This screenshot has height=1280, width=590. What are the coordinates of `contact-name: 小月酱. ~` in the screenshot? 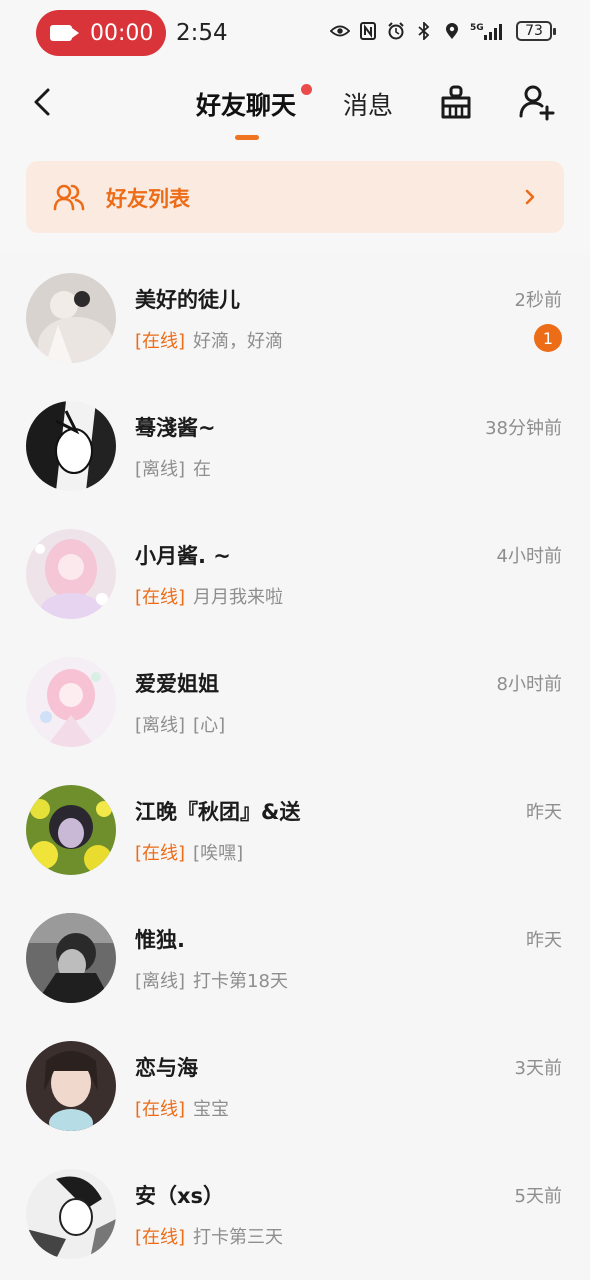 It's located at (183, 556).